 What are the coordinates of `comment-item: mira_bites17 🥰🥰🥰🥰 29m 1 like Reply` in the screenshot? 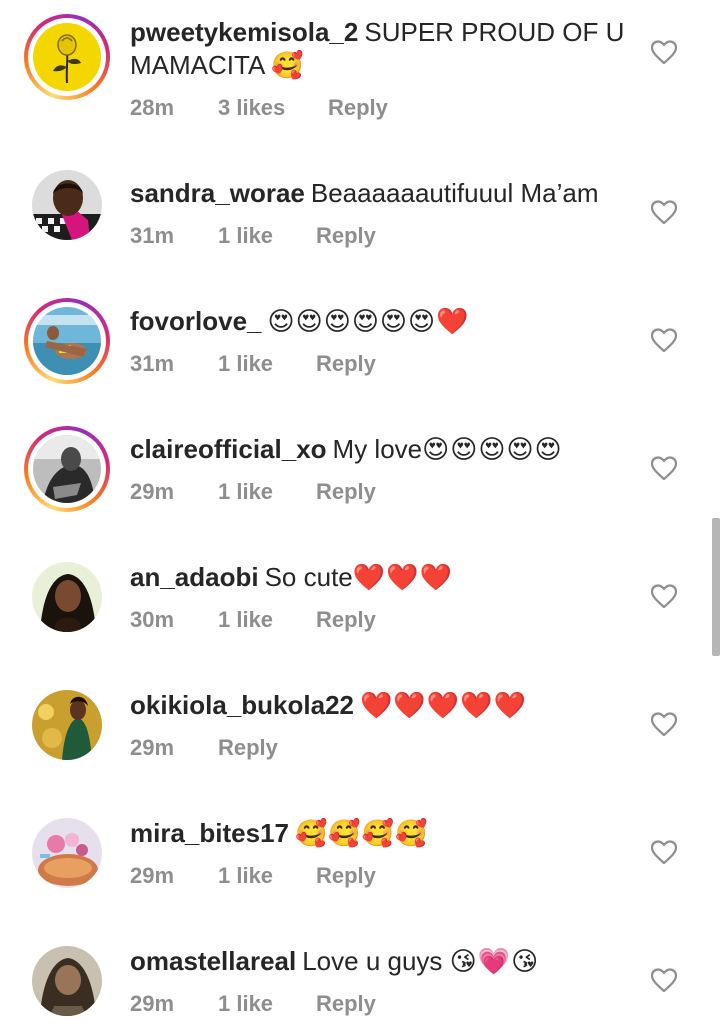 It's located at (360, 844).